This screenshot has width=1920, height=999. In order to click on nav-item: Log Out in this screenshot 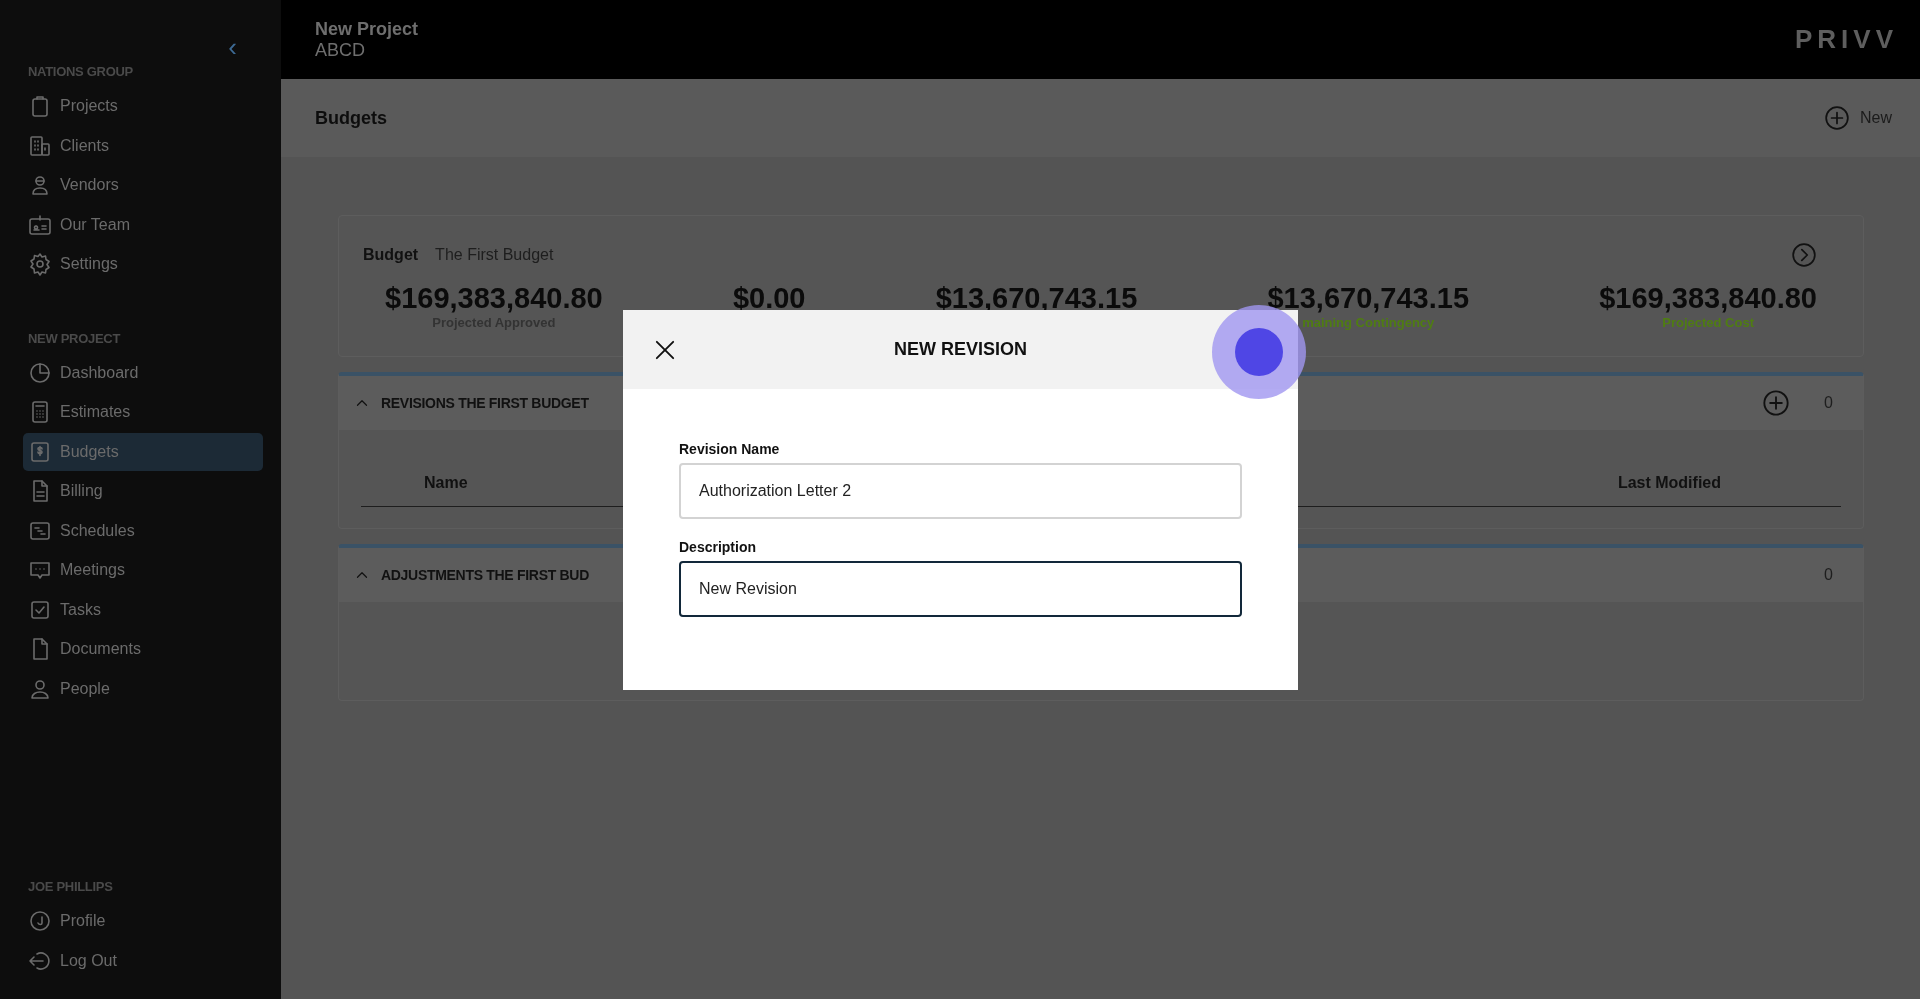, I will do `click(143, 960)`.